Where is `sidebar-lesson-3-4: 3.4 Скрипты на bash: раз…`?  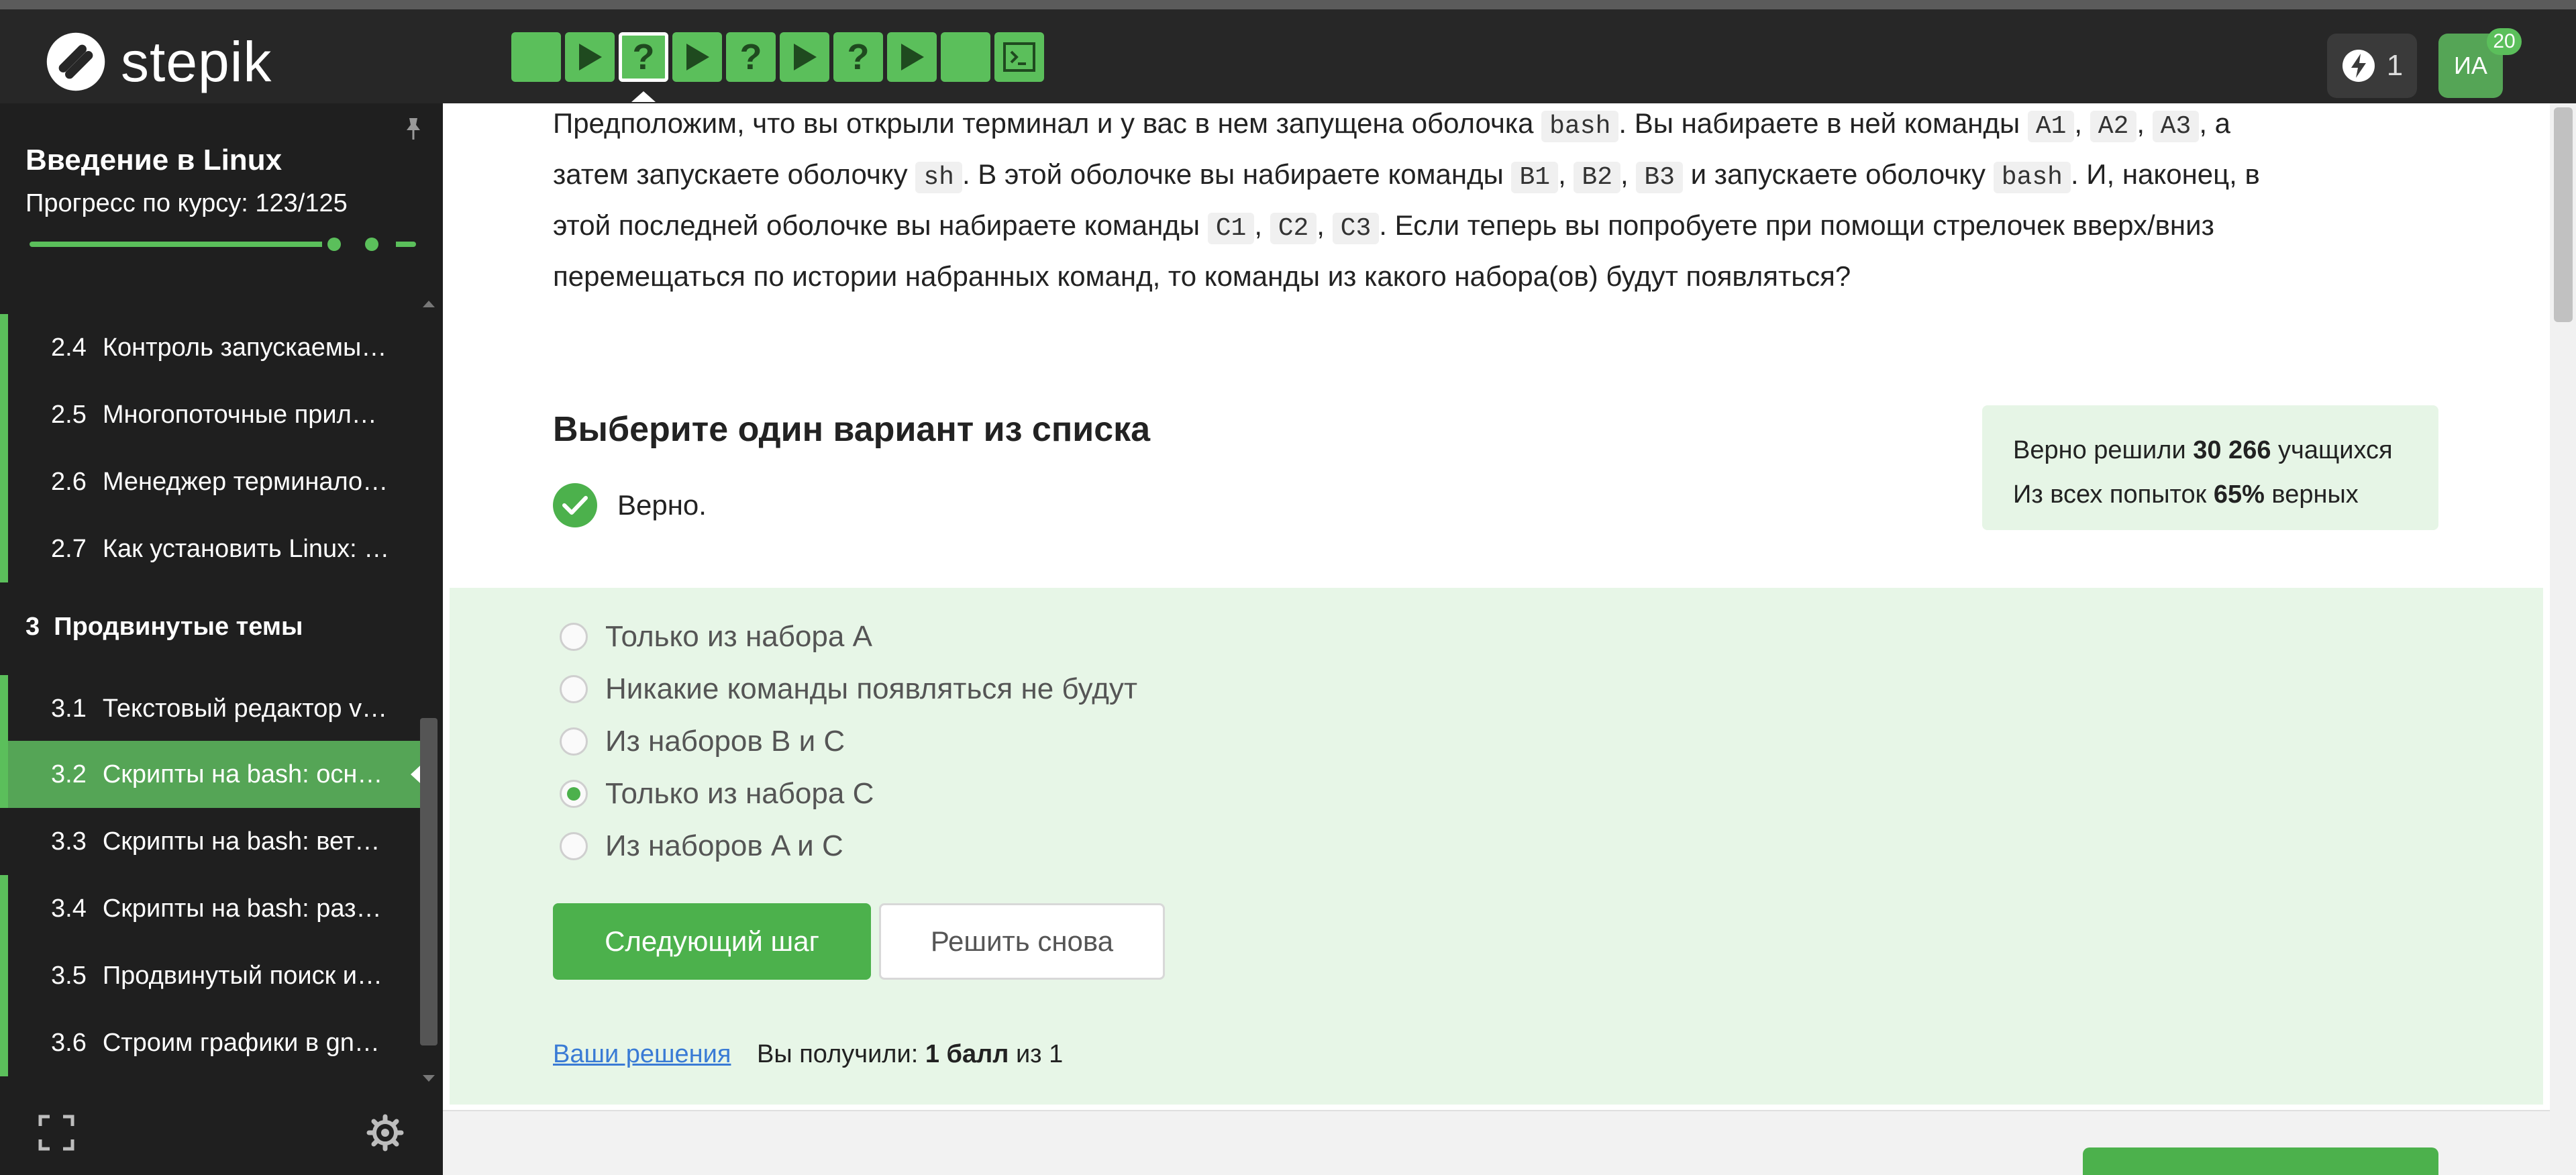
sidebar-lesson-3-4: 3.4 Скрипты на bash: раз… is located at coordinates (210, 908).